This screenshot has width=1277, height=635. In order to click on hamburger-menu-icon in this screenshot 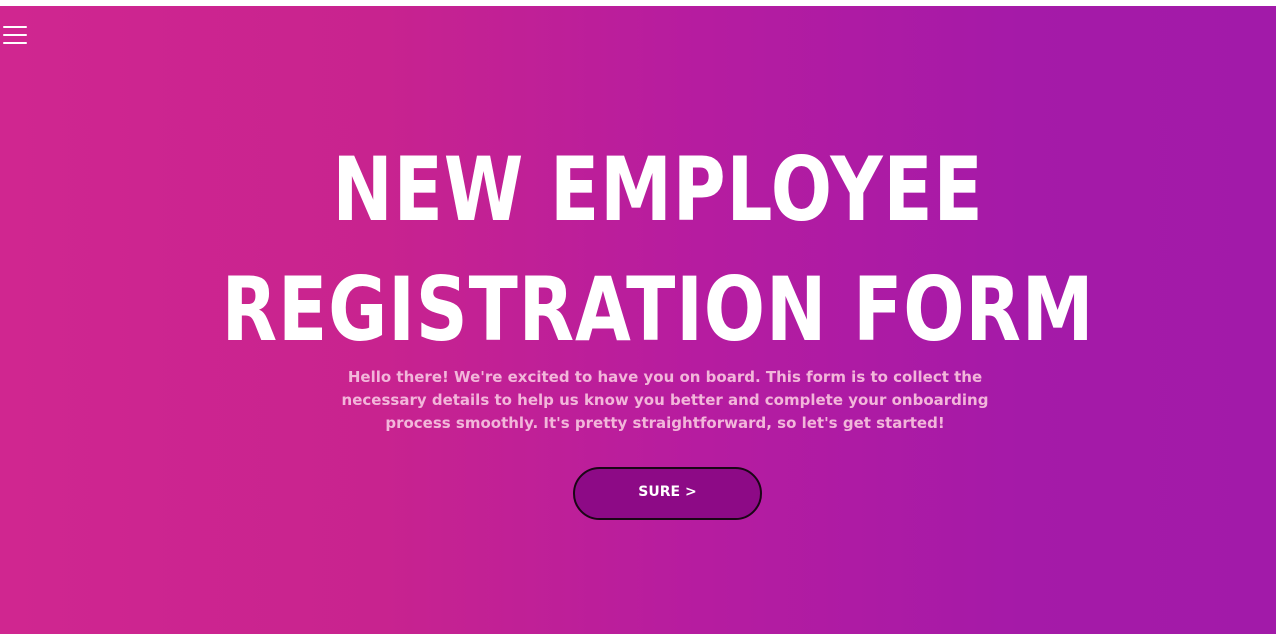, I will do `click(15, 35)`.